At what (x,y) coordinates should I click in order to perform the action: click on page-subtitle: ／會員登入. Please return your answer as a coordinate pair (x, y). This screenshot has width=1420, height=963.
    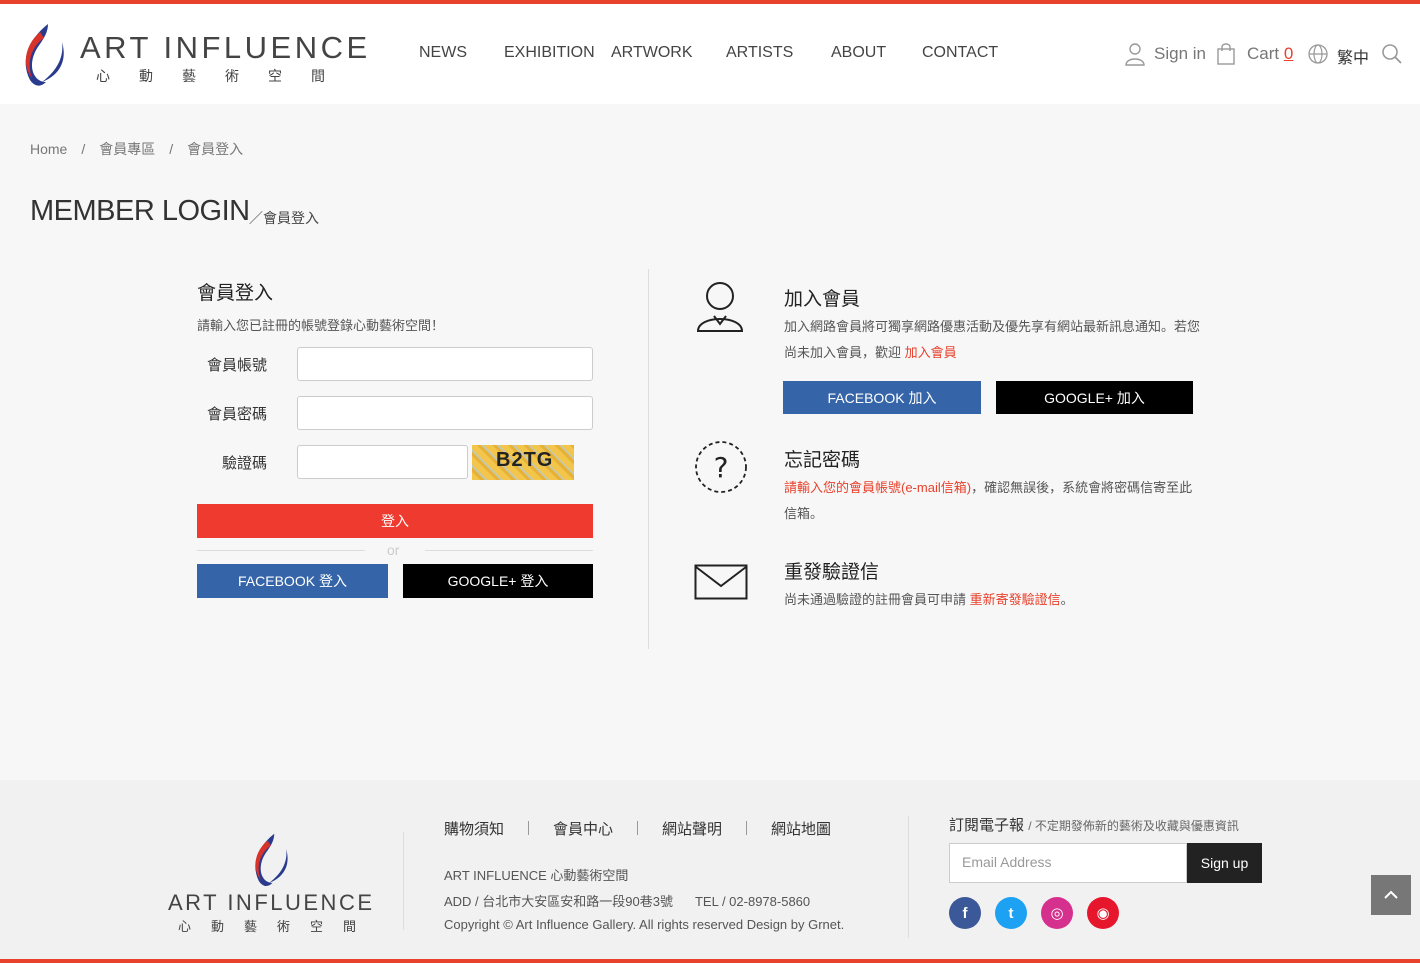
    Looking at the image, I should click on (284, 218).